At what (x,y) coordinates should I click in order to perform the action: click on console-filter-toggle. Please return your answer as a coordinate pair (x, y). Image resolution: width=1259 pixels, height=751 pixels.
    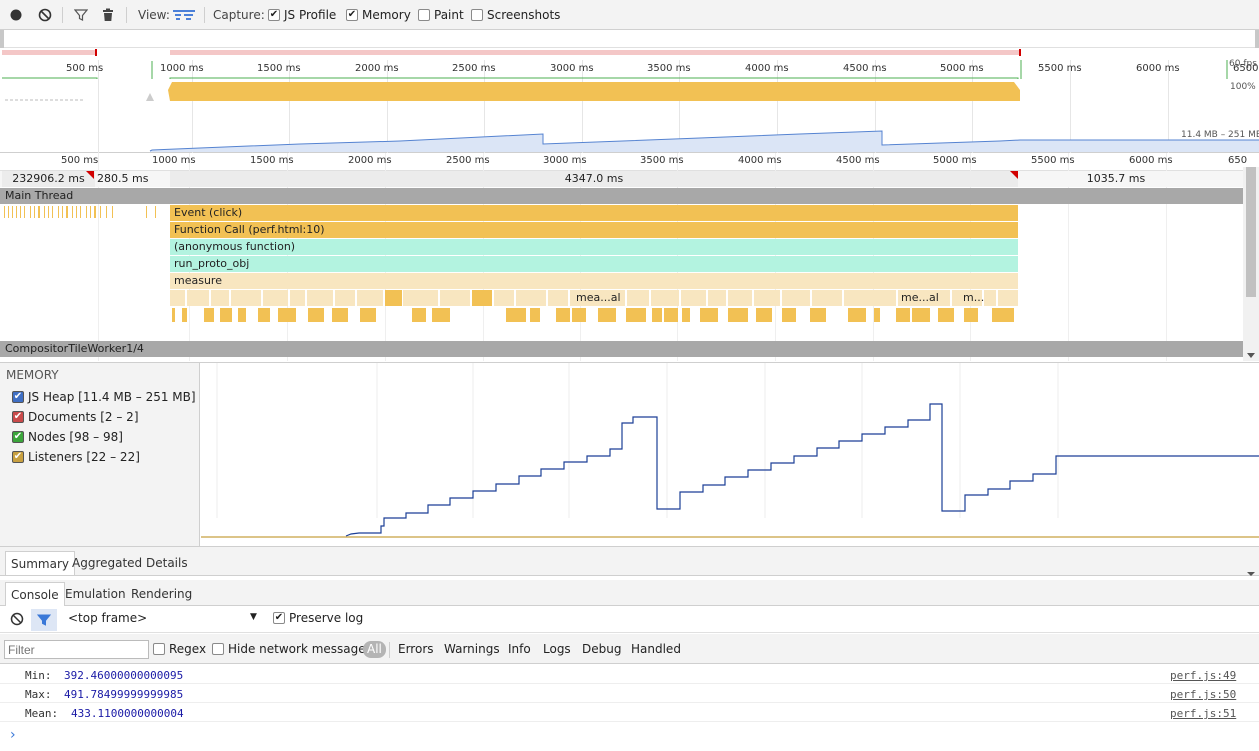
    Looking at the image, I should click on (44, 620).